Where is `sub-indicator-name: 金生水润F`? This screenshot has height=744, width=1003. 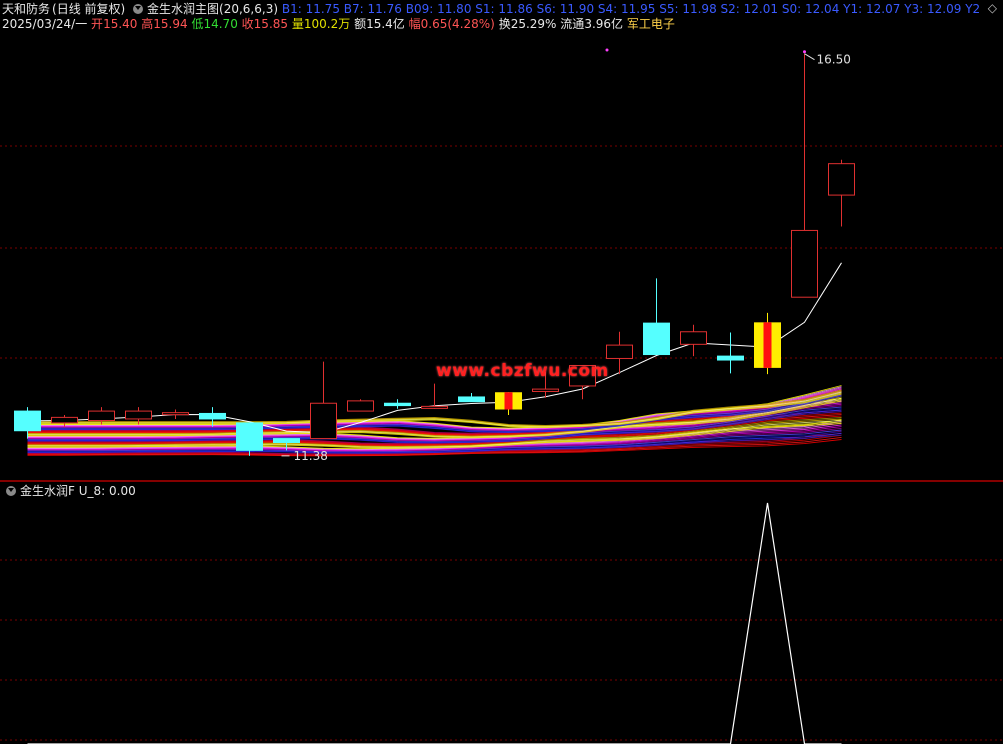 sub-indicator-name: 金生水润F is located at coordinates (47, 491).